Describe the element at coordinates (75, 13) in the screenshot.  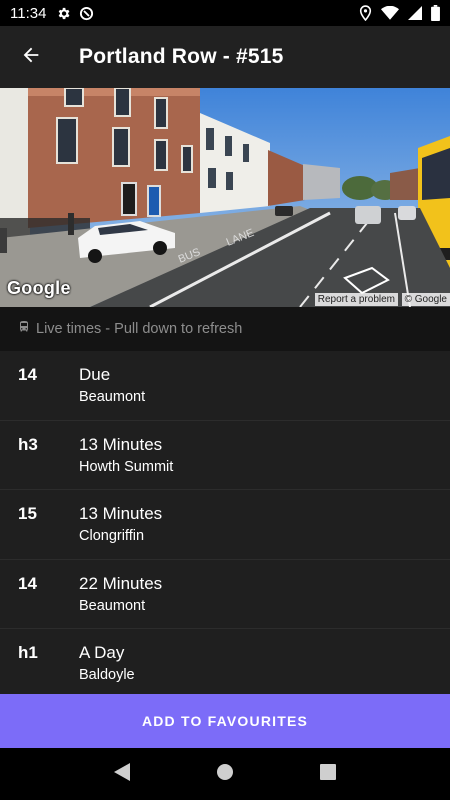
I see `status-left-icons` at that location.